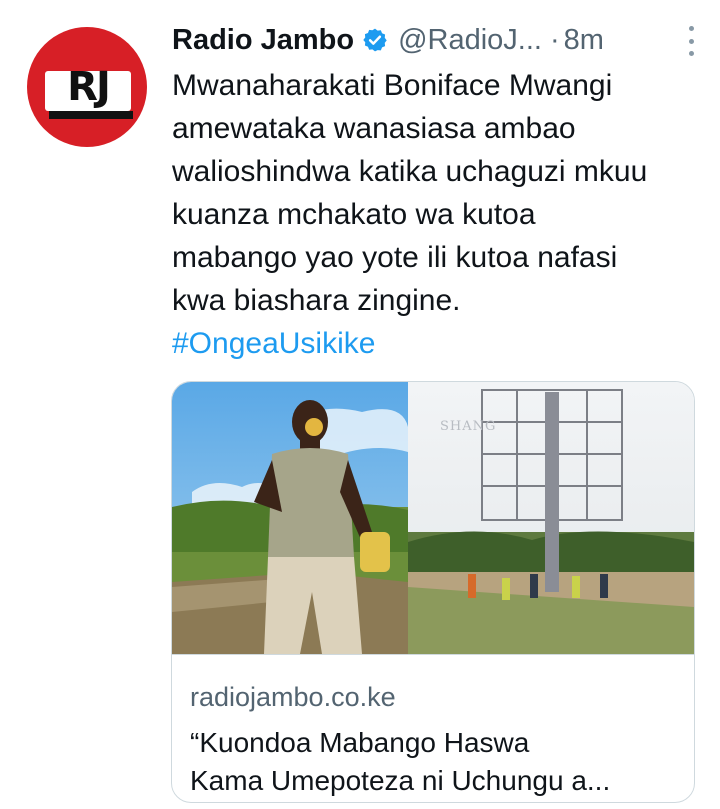  Describe the element at coordinates (584, 40) in the screenshot. I see `tweet-timestamp: 8m` at that location.